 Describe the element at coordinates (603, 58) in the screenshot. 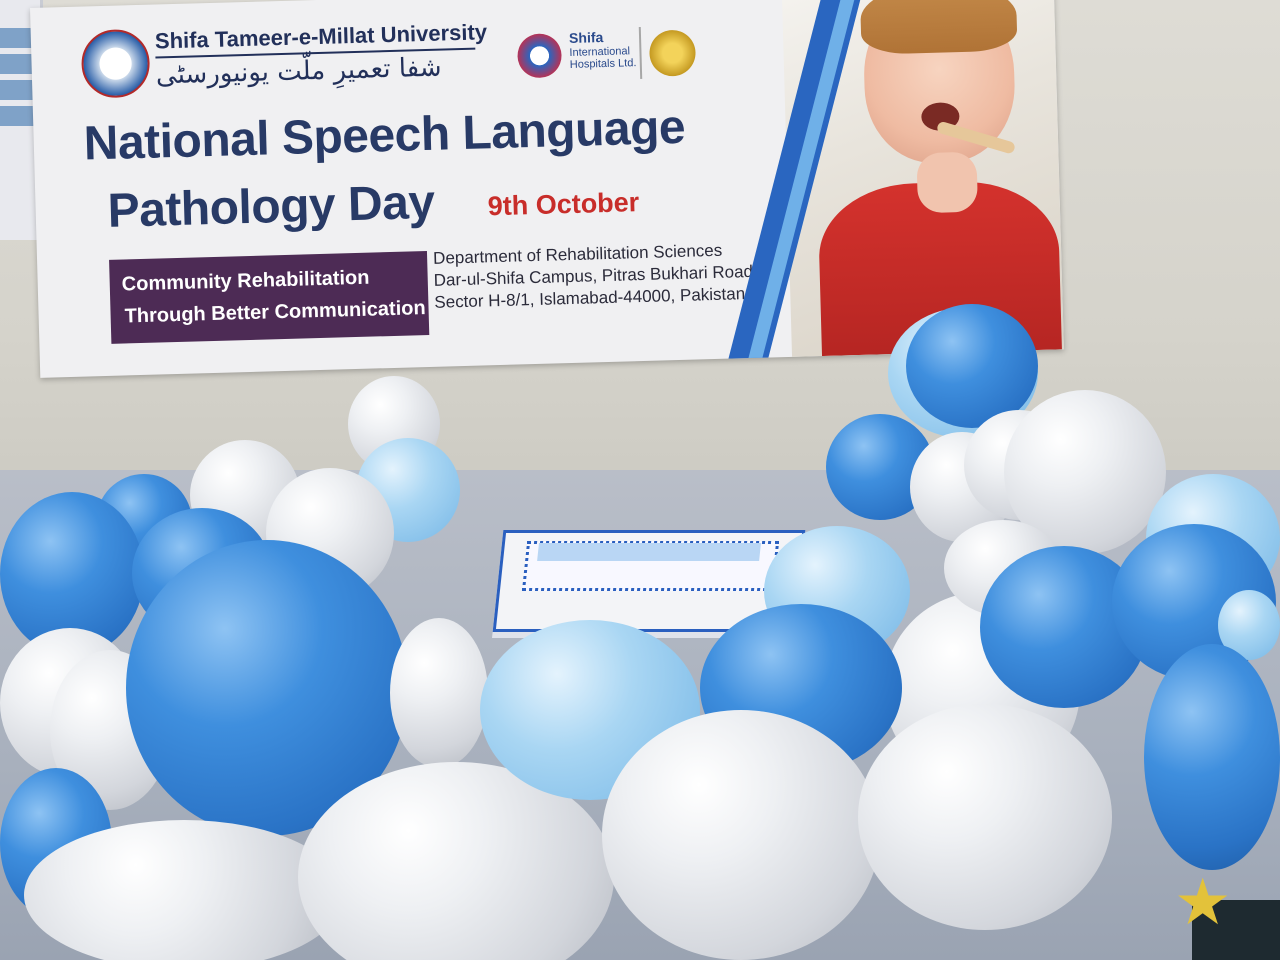

I see `hospital-subtitle: International Hospitals Ltd.` at that location.